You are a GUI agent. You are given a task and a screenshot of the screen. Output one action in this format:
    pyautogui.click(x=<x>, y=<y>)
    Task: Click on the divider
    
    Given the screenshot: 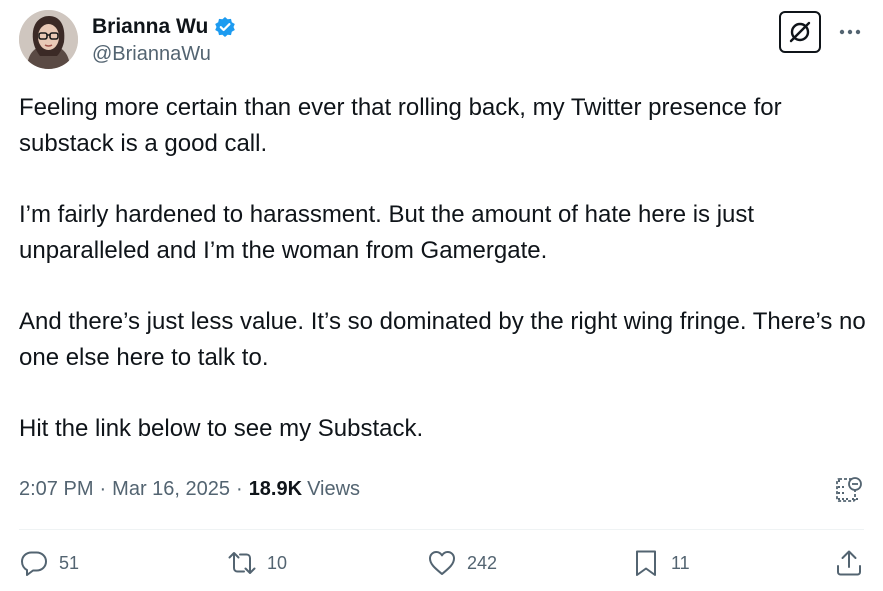 What is the action you would take?
    pyautogui.click(x=441, y=529)
    